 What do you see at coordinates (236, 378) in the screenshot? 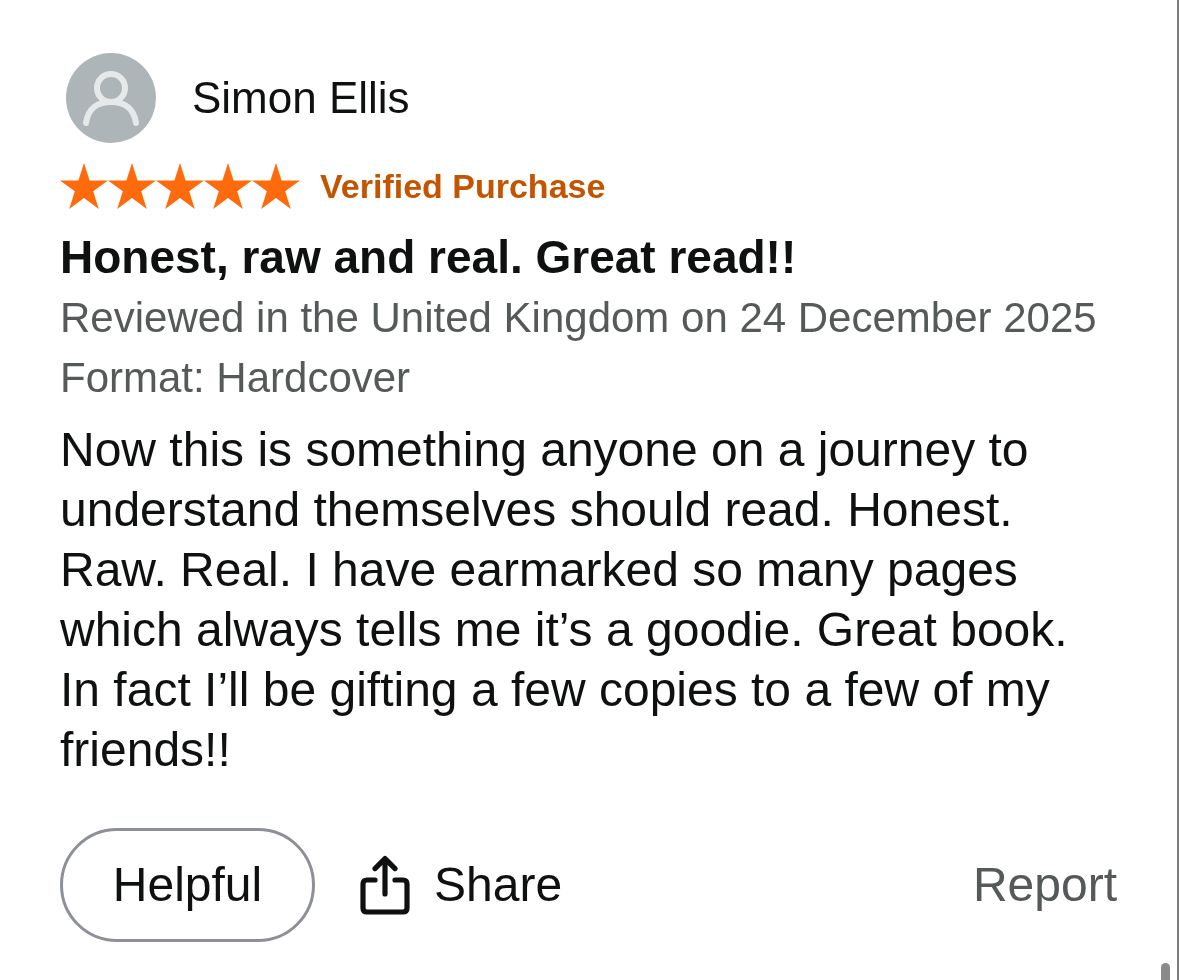
I see `format-label: Format: Hardcover` at bounding box center [236, 378].